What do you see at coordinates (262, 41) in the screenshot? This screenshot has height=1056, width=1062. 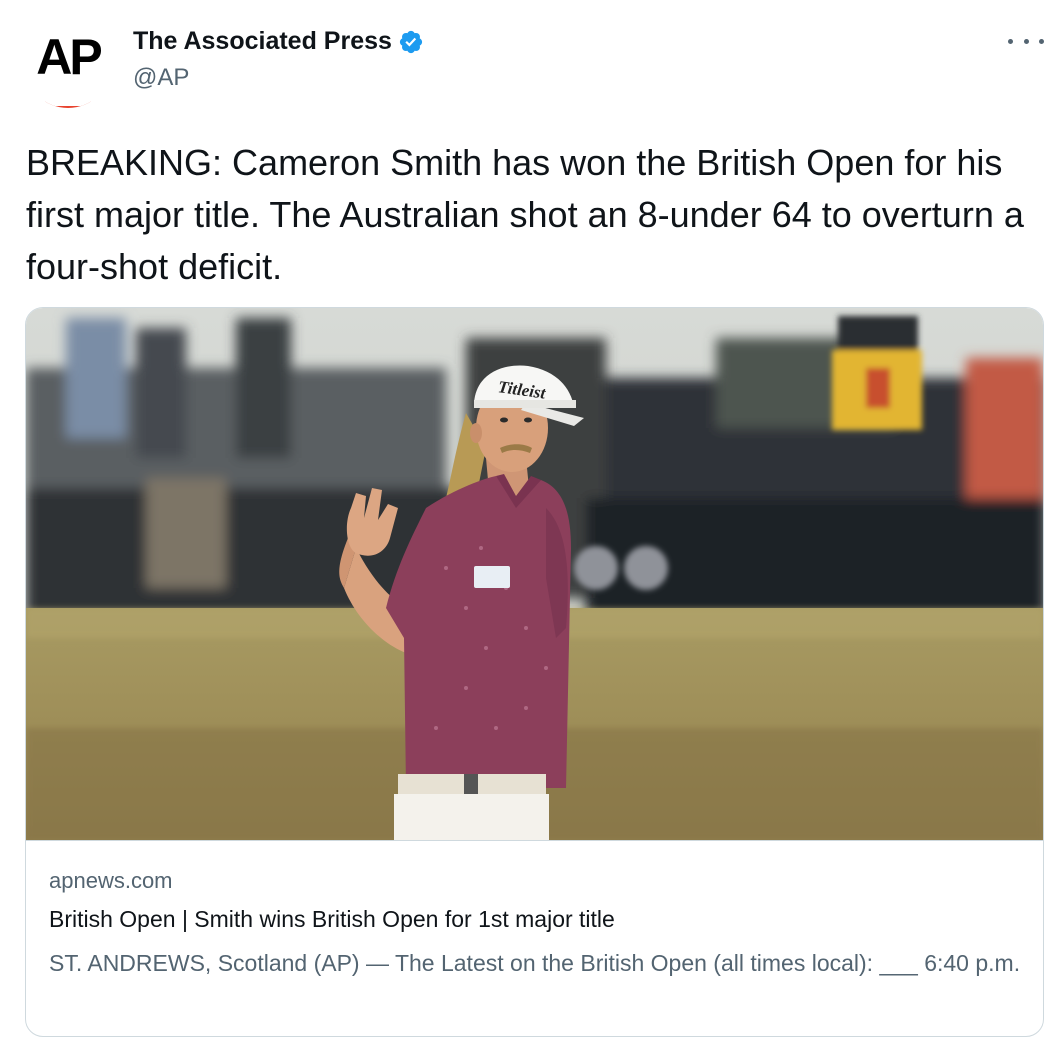 I see `author-display-name: The Associated Press` at bounding box center [262, 41].